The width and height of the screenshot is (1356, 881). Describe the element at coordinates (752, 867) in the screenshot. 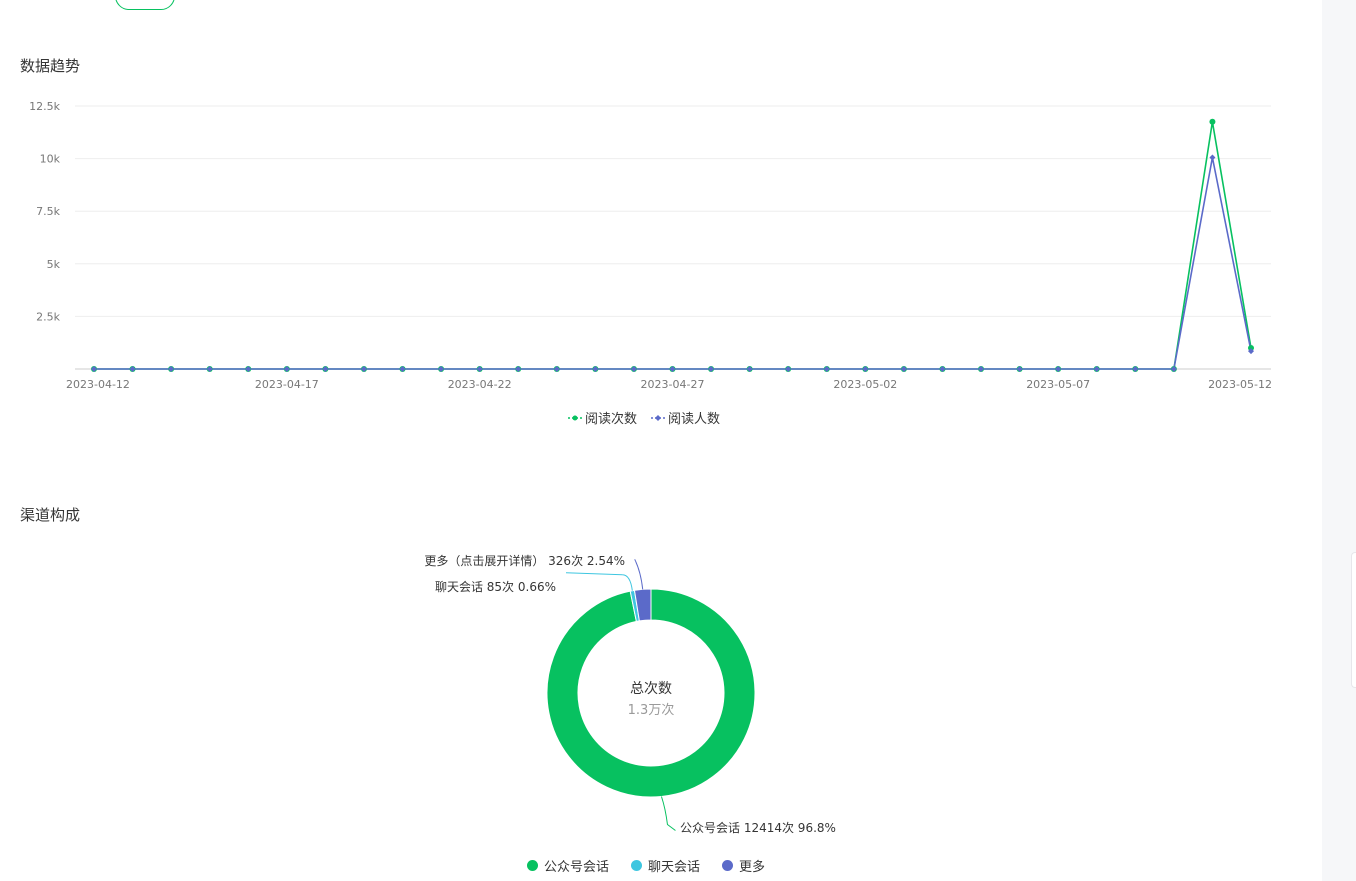

I see `legend-label: 更多` at that location.